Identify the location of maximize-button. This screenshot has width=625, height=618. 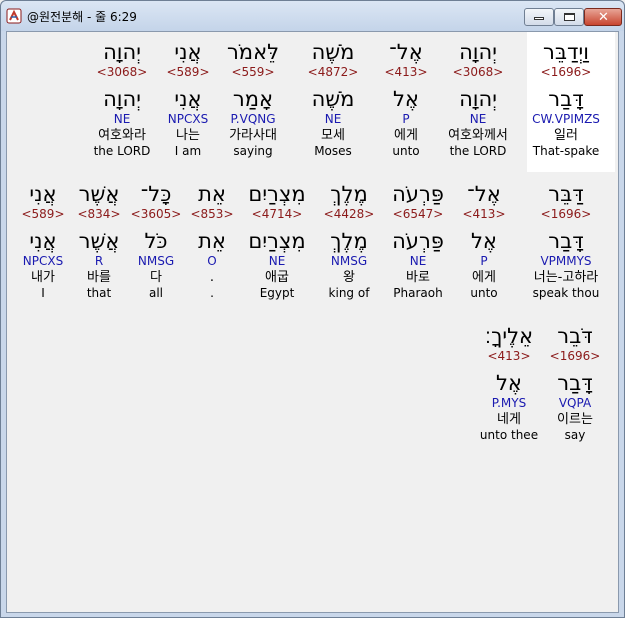
(569, 17).